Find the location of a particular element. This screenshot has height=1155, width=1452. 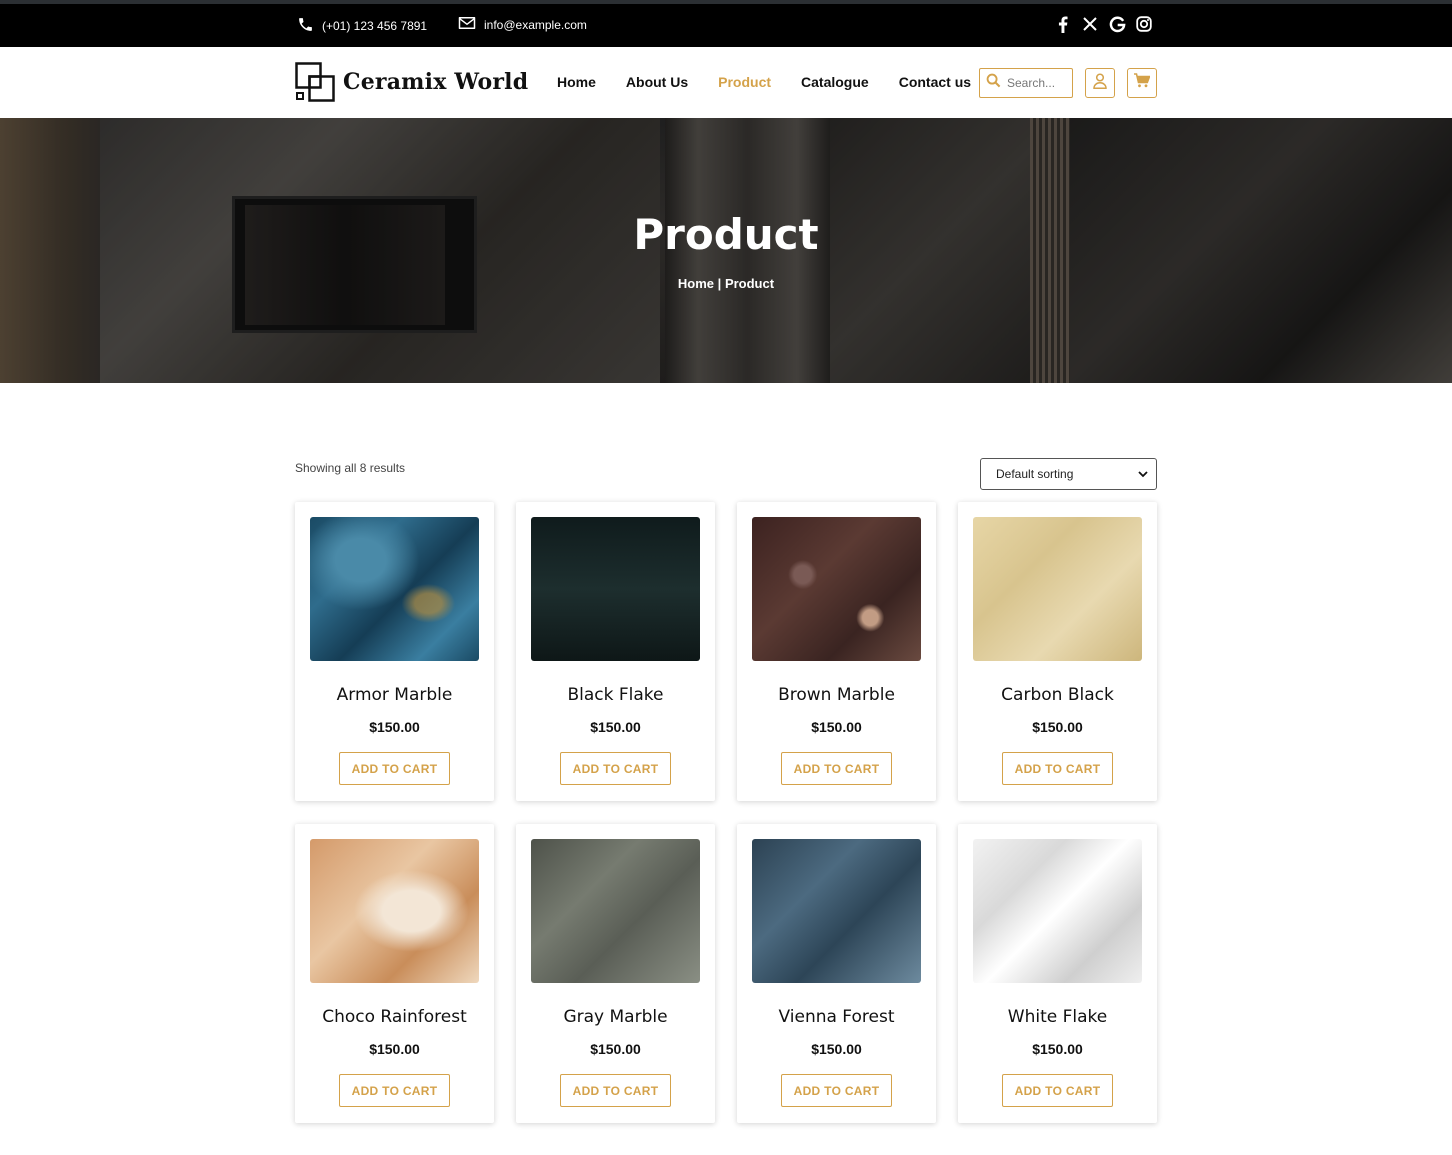

product-card: Black Flake $150.00 ADD TO CART is located at coordinates (615, 651).